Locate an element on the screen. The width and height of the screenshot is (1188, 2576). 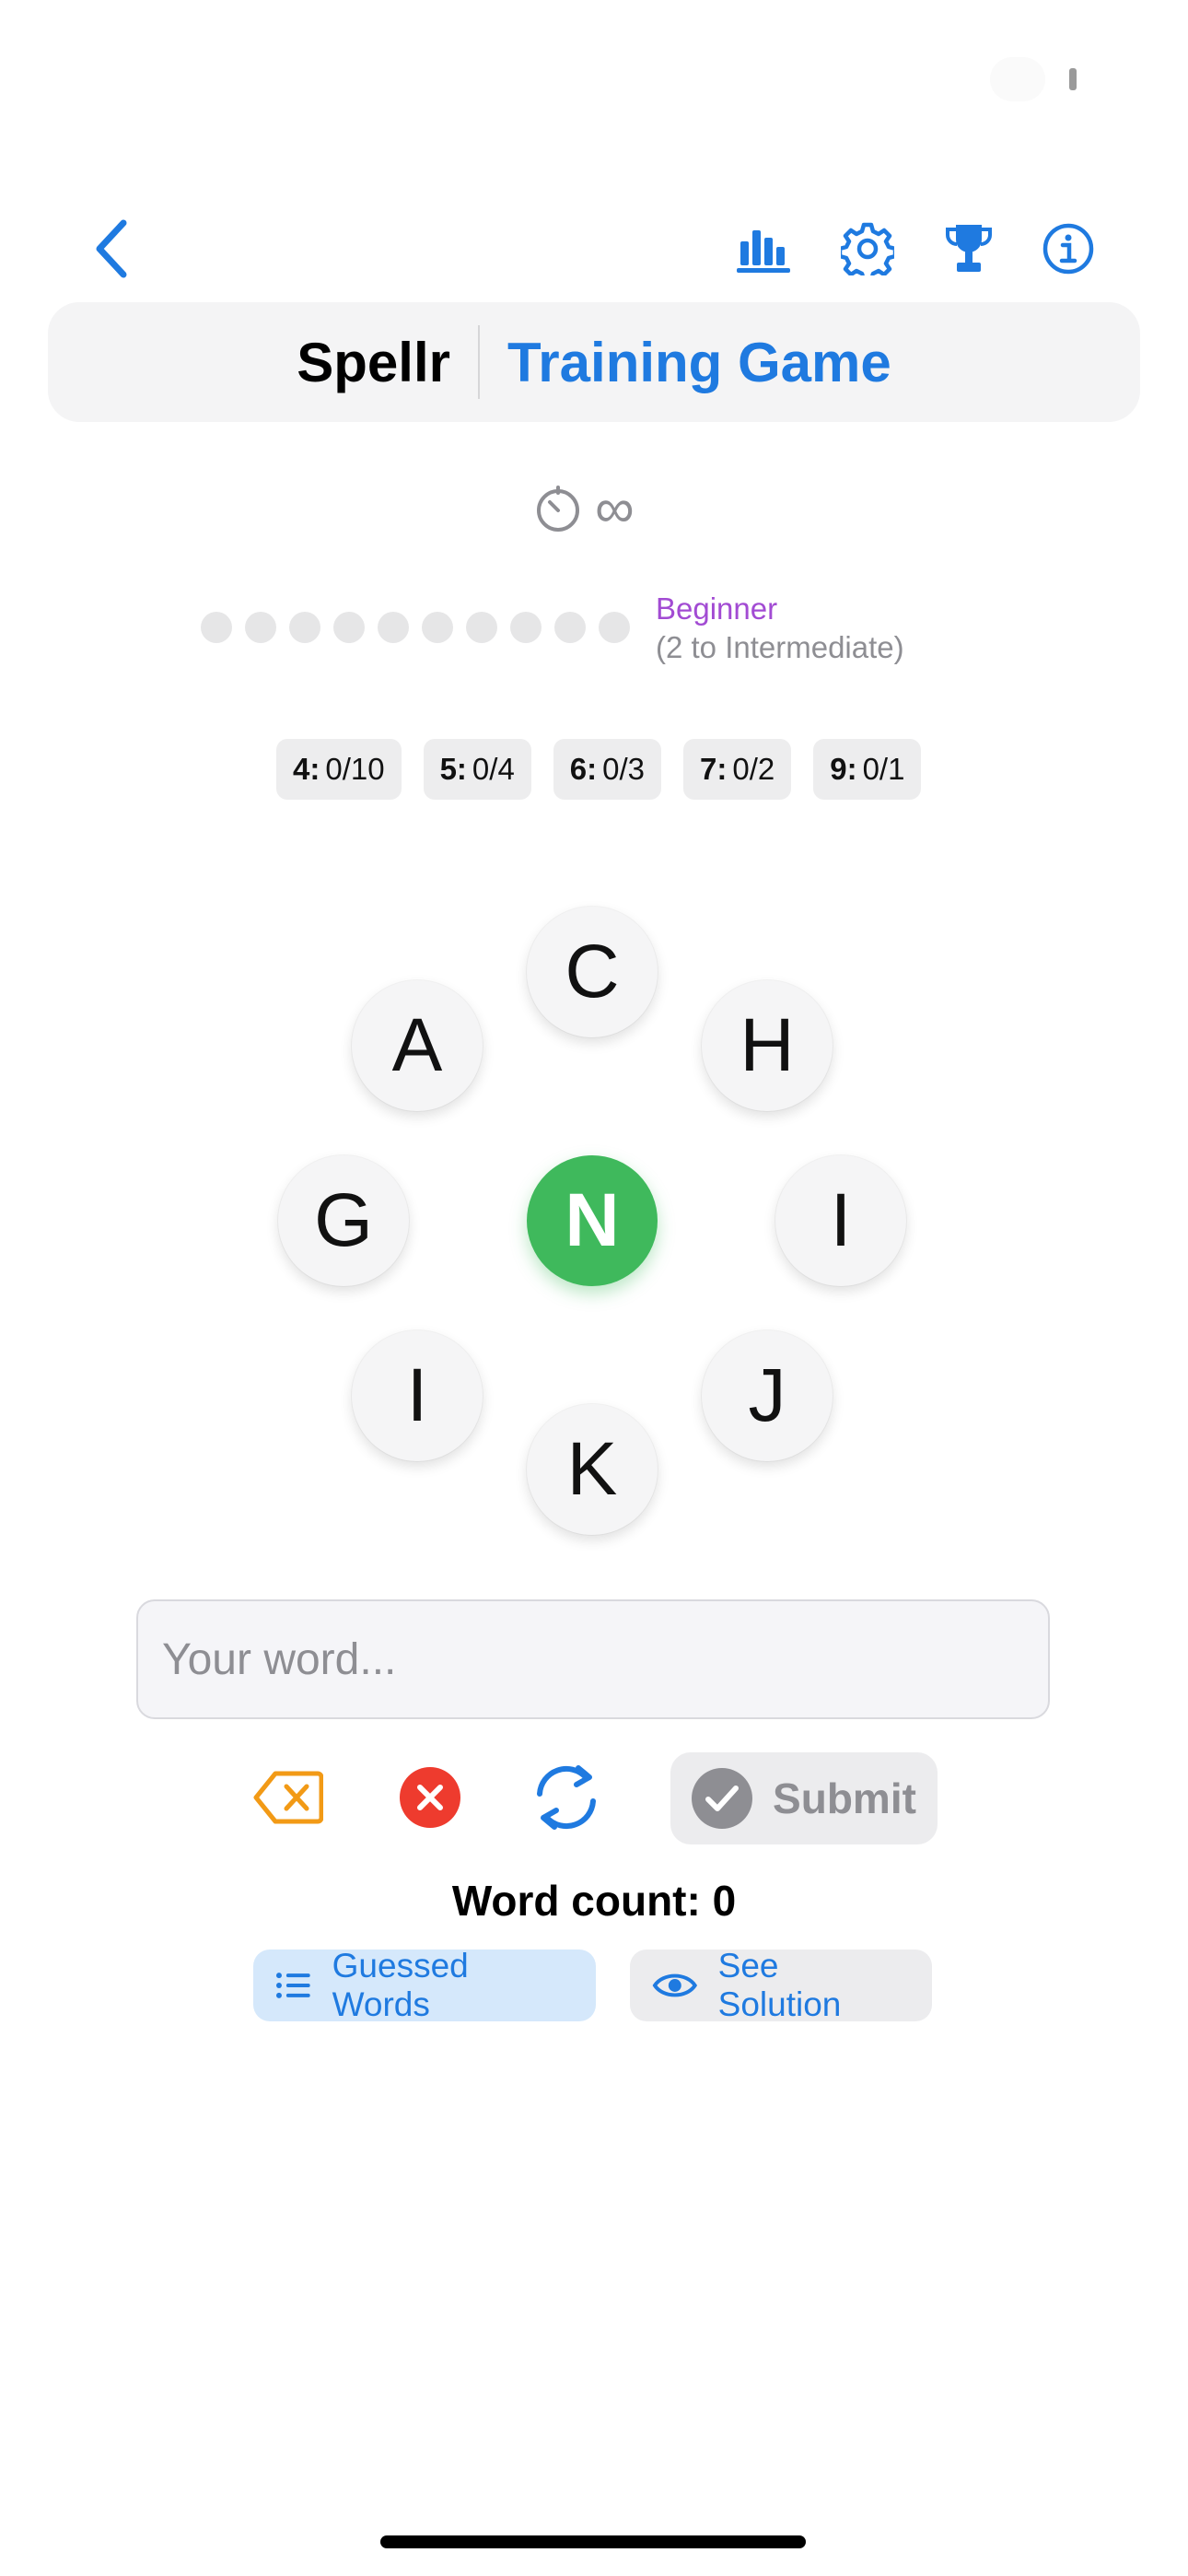
letter-tile: H is located at coordinates (767, 1045).